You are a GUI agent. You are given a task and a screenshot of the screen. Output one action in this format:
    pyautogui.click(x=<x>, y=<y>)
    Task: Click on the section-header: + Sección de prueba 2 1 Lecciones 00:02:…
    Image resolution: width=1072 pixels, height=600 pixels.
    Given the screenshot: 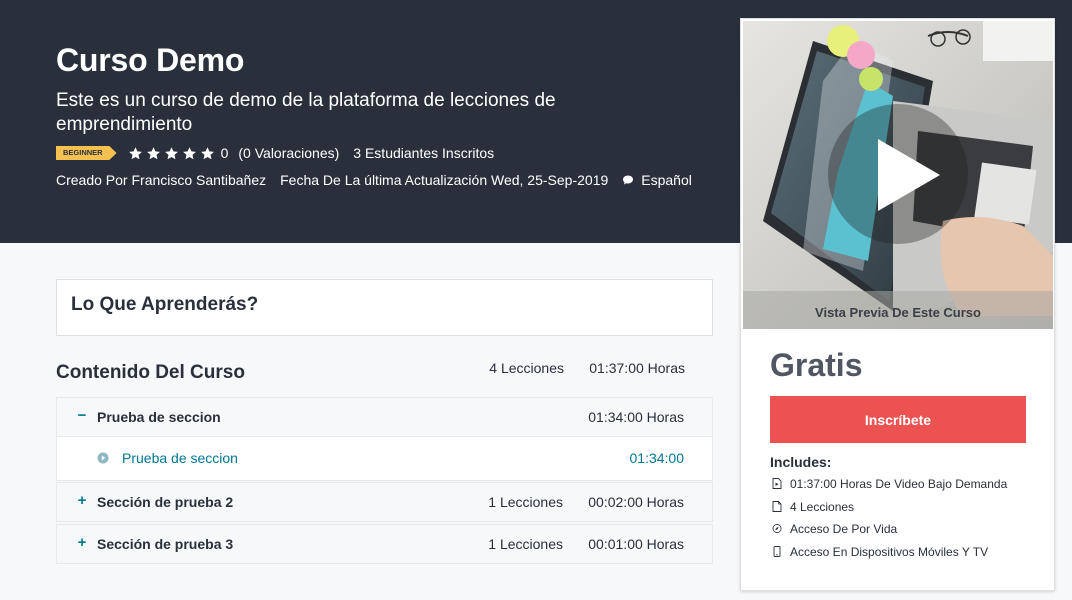 What is the action you would take?
    pyautogui.click(x=384, y=502)
    